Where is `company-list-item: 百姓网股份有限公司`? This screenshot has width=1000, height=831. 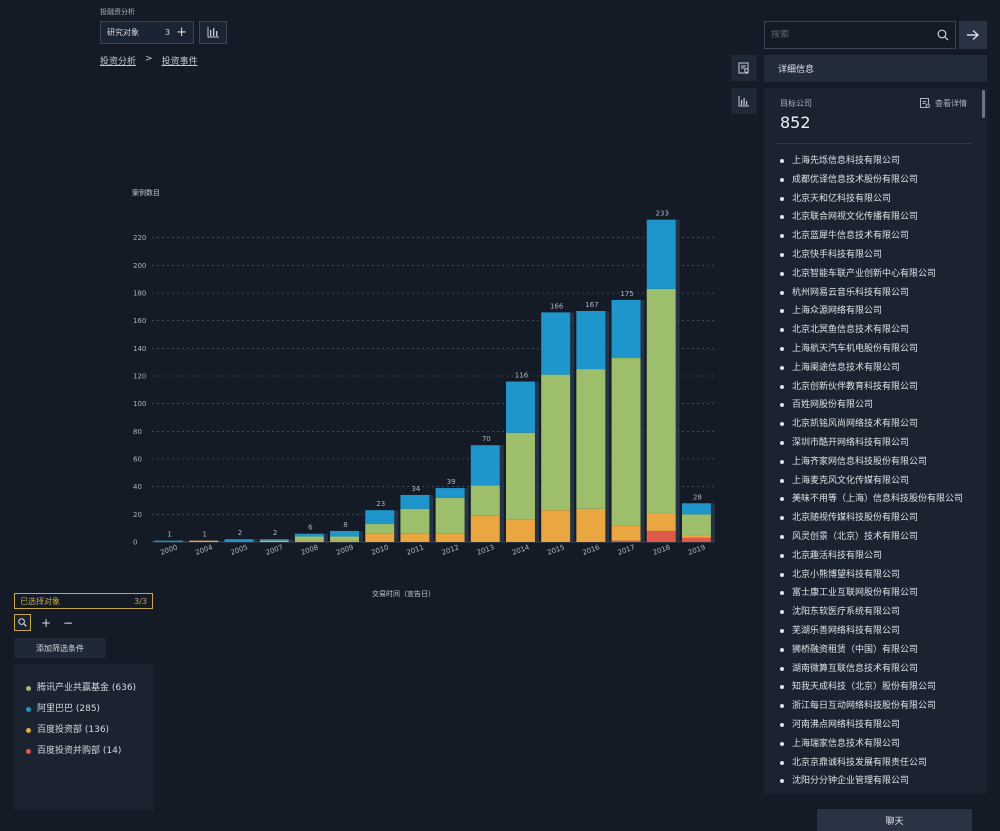
company-list-item: 百姓网股份有限公司 is located at coordinates (875, 405).